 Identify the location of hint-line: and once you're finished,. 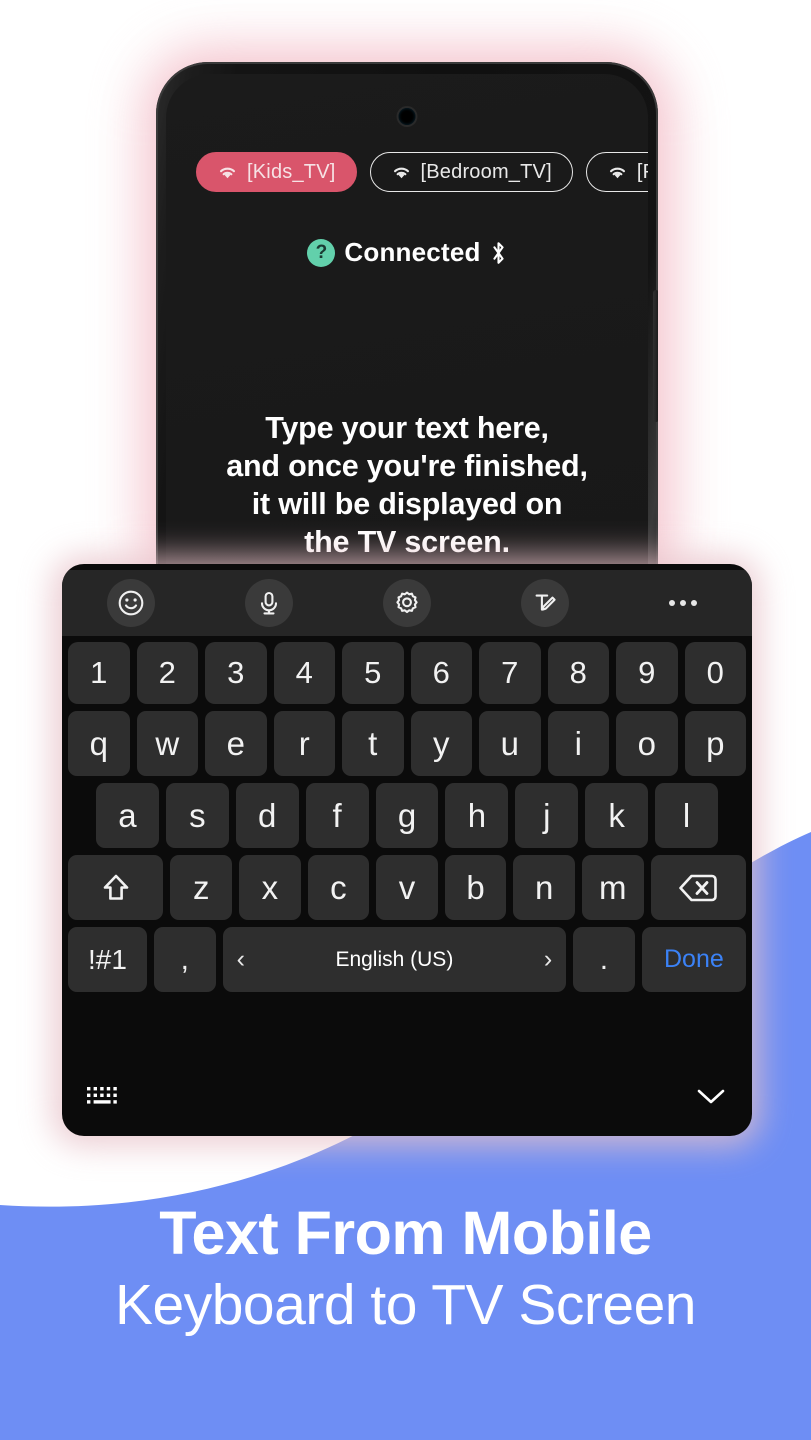
(407, 466).